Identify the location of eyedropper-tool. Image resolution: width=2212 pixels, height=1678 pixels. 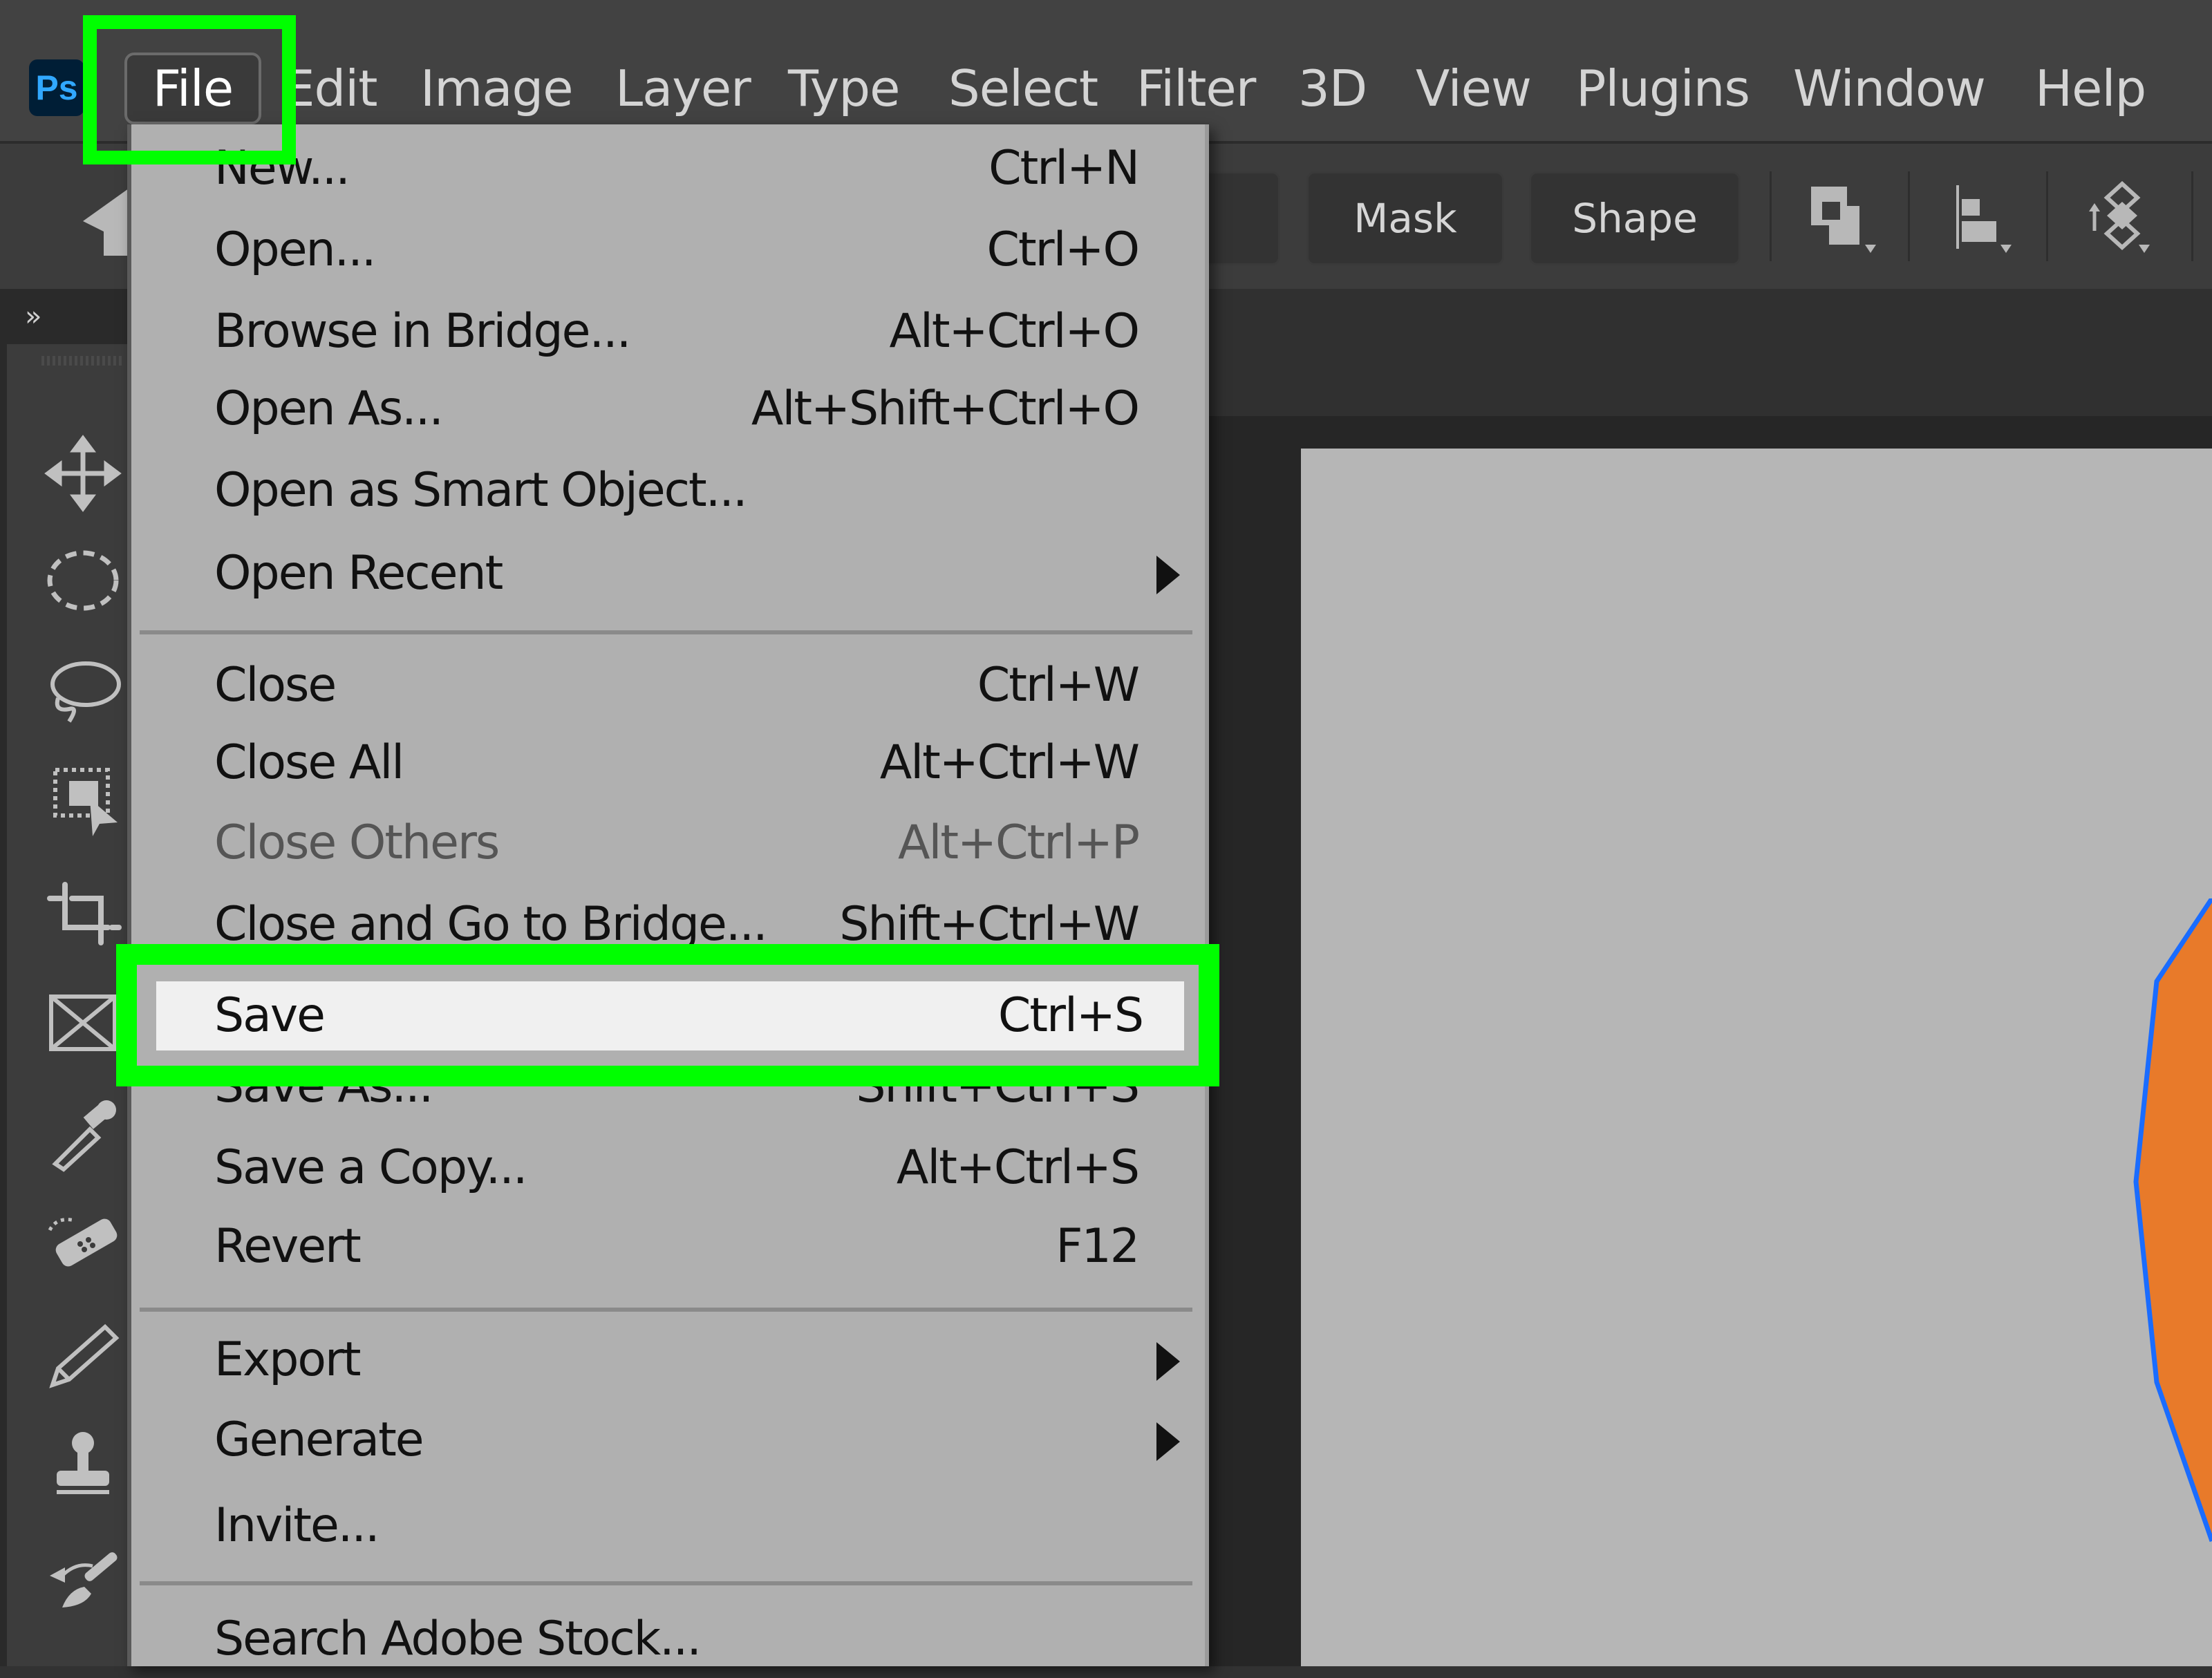
(82, 1133).